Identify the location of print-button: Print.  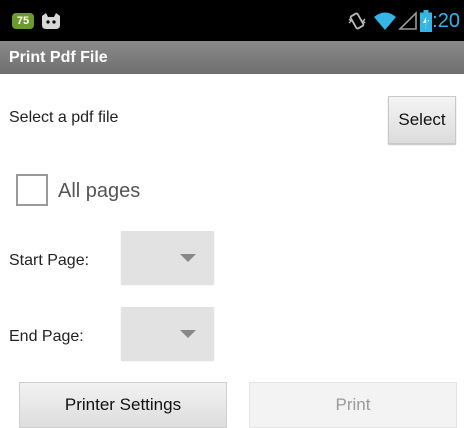
(353, 405).